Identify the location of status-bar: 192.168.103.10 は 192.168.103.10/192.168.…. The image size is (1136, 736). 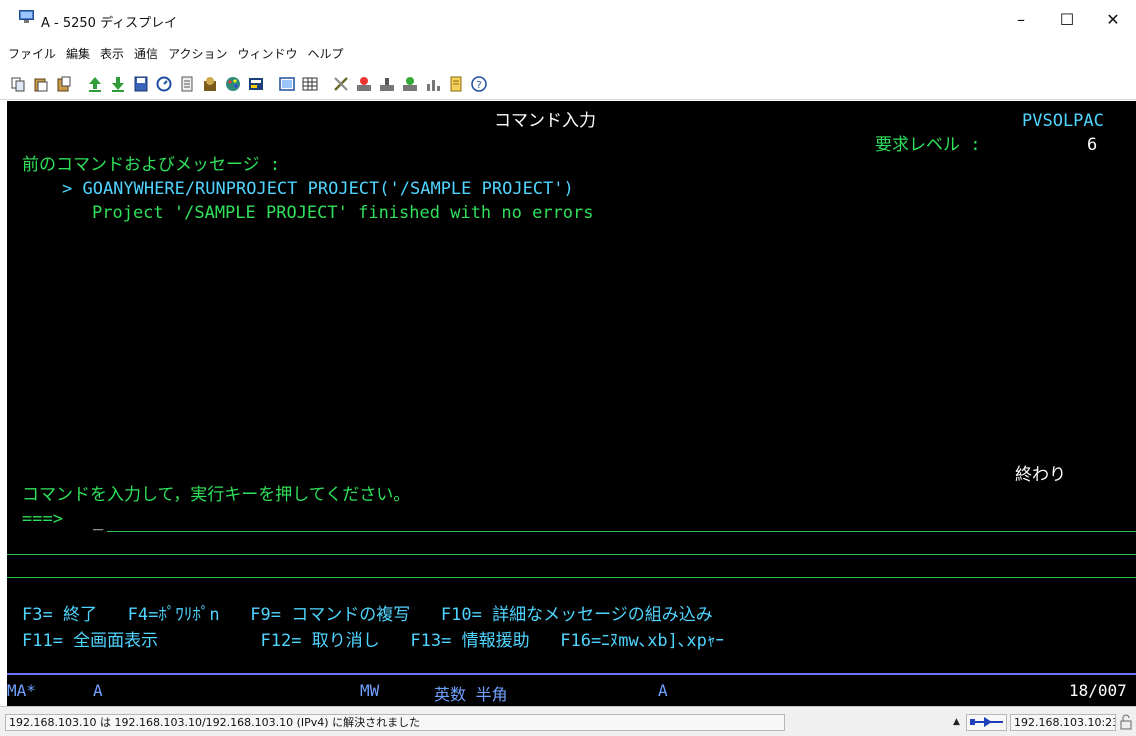
(568, 721).